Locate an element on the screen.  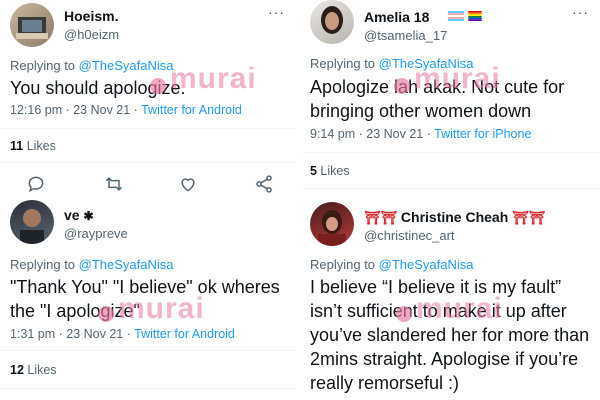
display-name-text: Amelia 18 is located at coordinates (397, 17).